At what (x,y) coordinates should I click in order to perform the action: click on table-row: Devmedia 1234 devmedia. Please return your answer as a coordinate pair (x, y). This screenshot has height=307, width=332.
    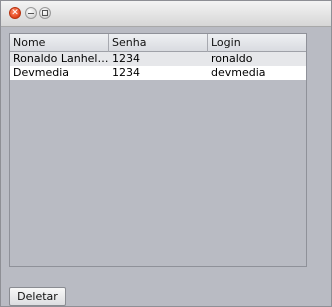
    Looking at the image, I should click on (158, 73).